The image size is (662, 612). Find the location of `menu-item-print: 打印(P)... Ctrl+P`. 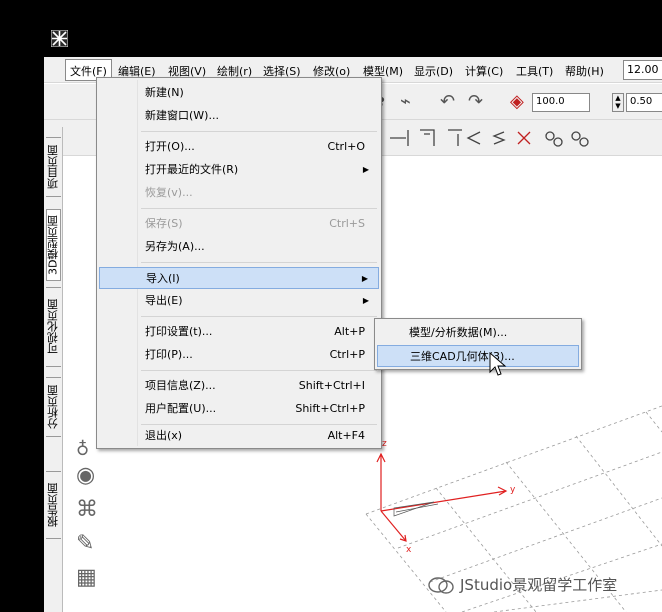

menu-item-print: 打印(P)... Ctrl+P is located at coordinates (239, 355).